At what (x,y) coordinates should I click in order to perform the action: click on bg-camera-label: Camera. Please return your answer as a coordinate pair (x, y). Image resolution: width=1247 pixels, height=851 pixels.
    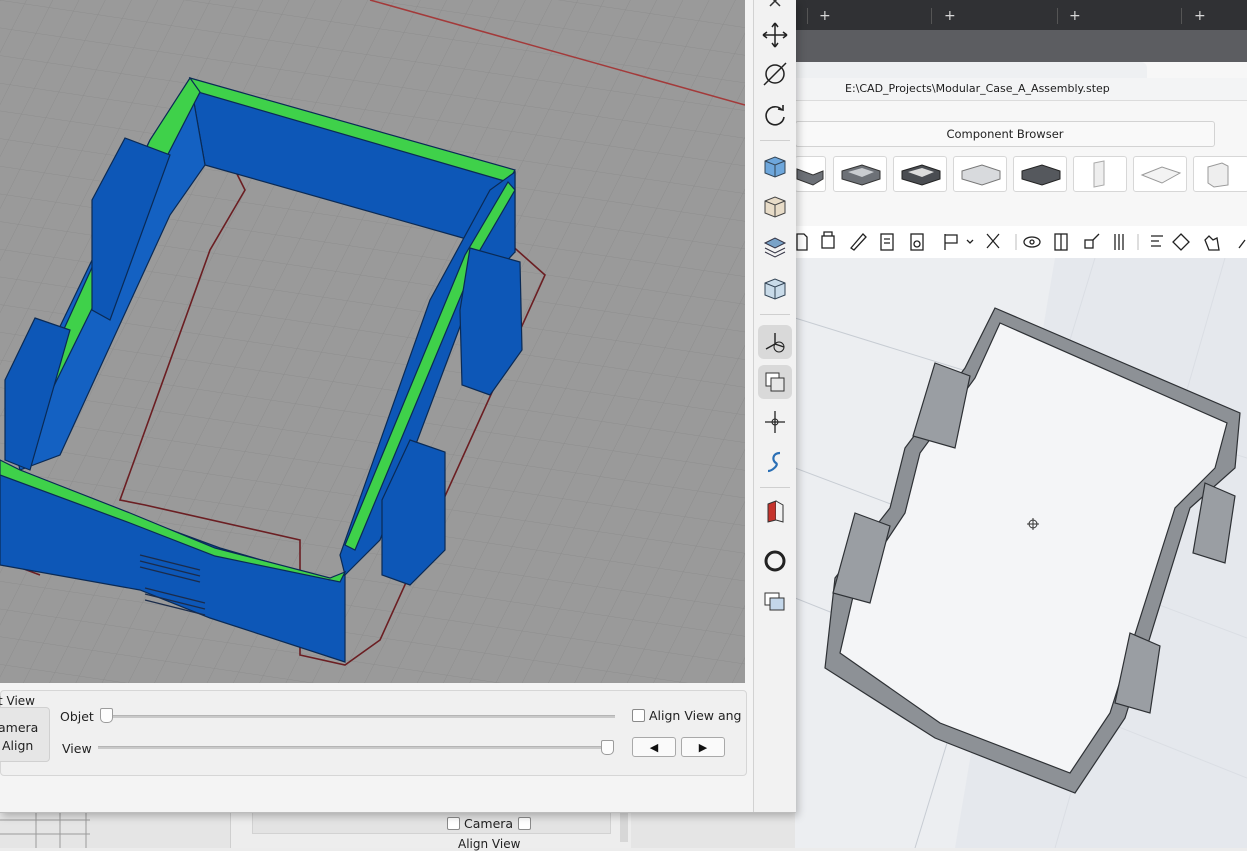
    Looking at the image, I should click on (489, 823).